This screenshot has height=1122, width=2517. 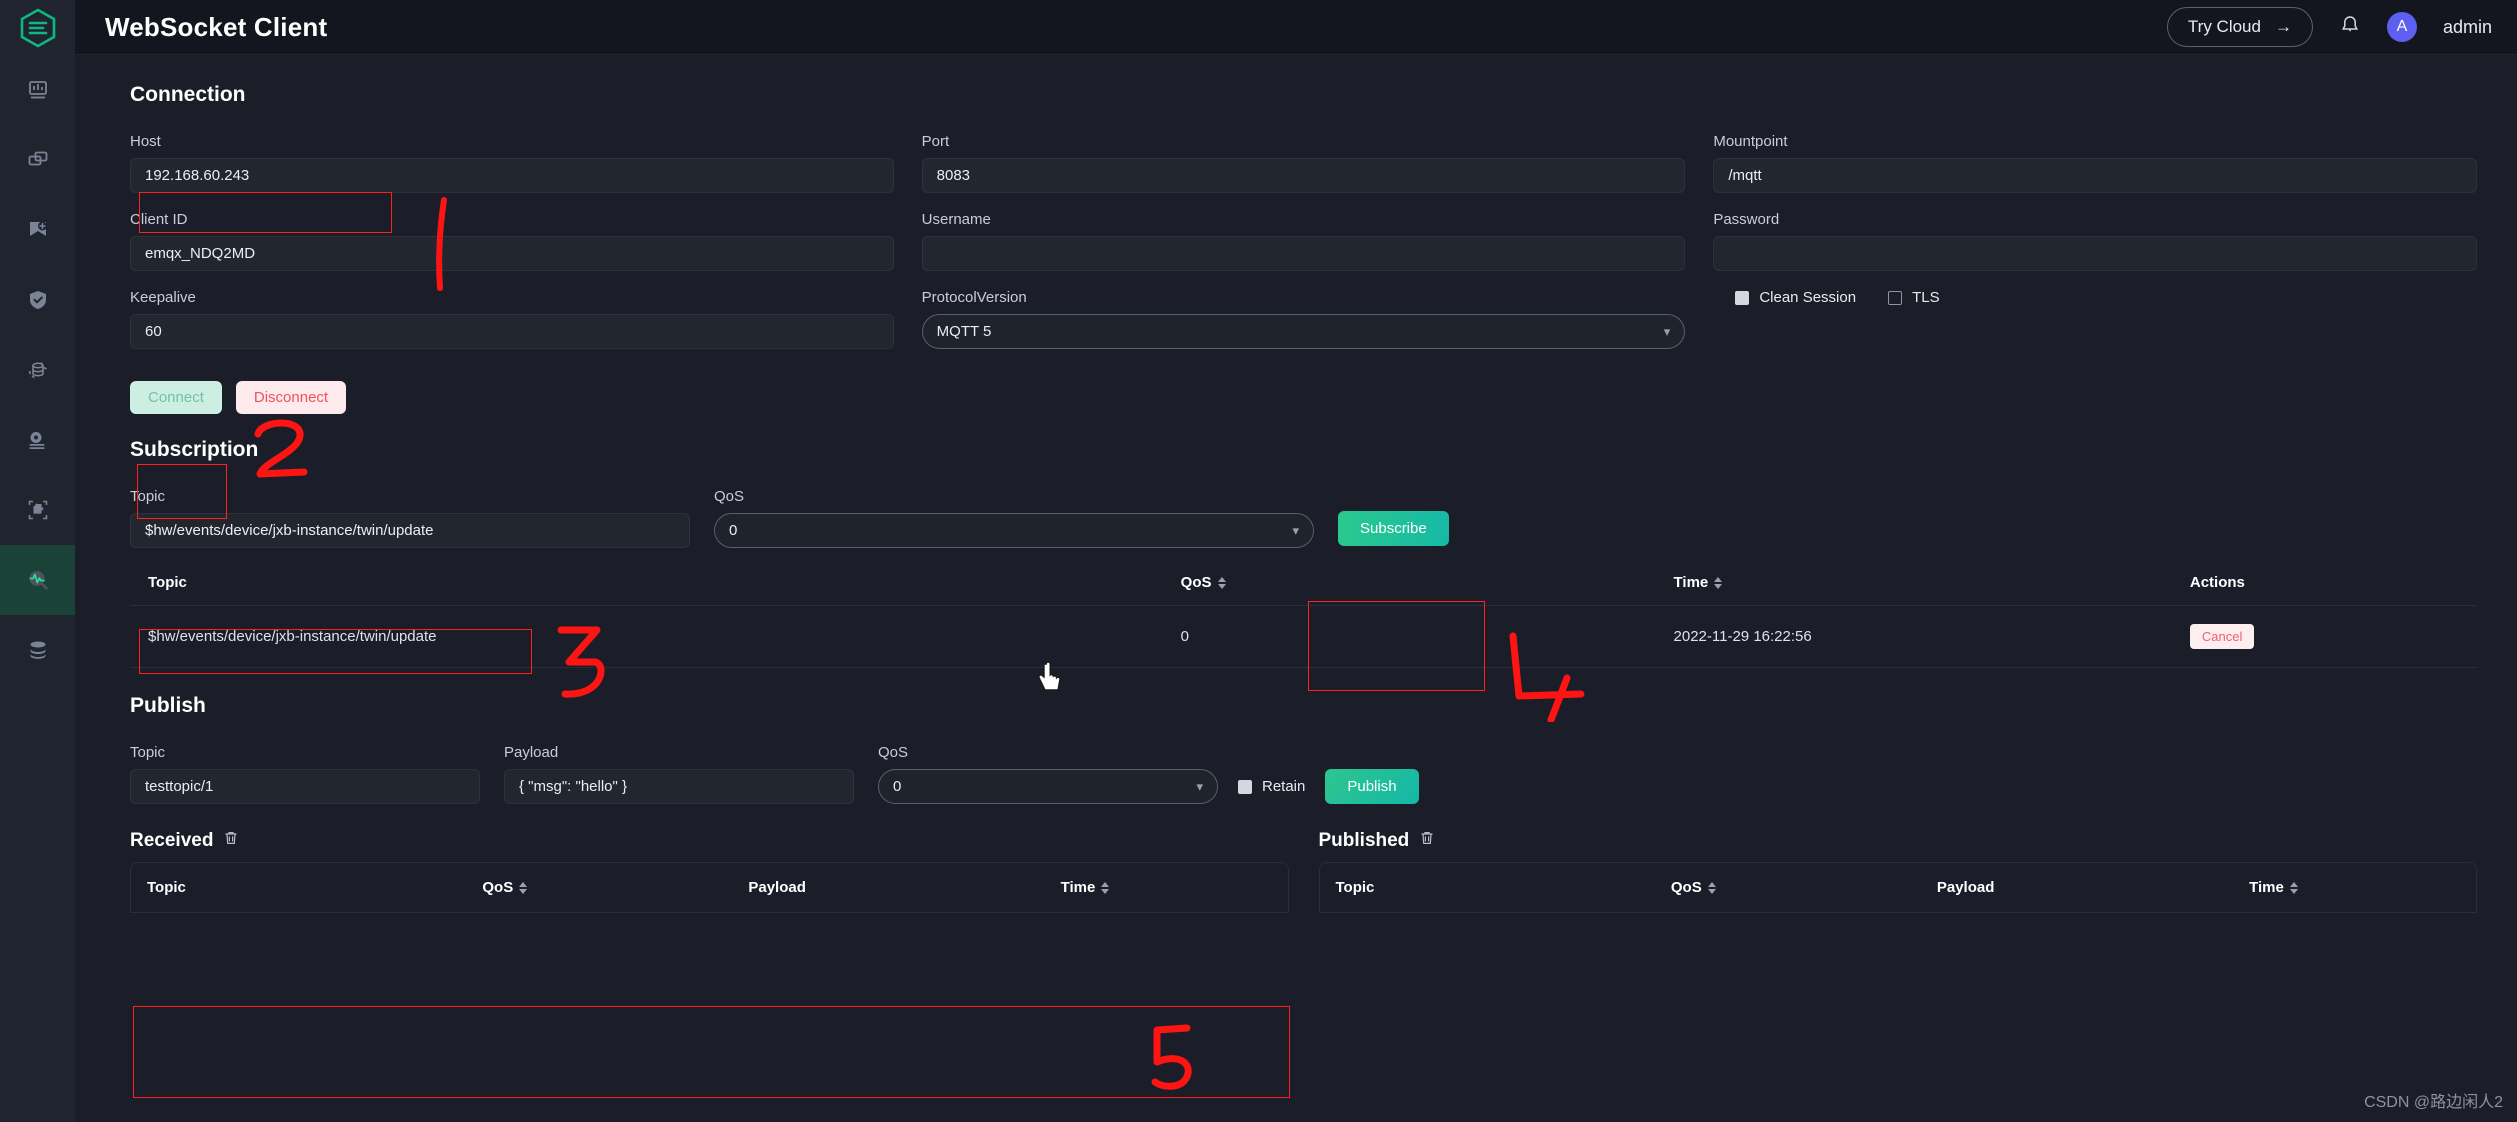 I want to click on field-host: Host 192.168.60.243, so click(x=512, y=163).